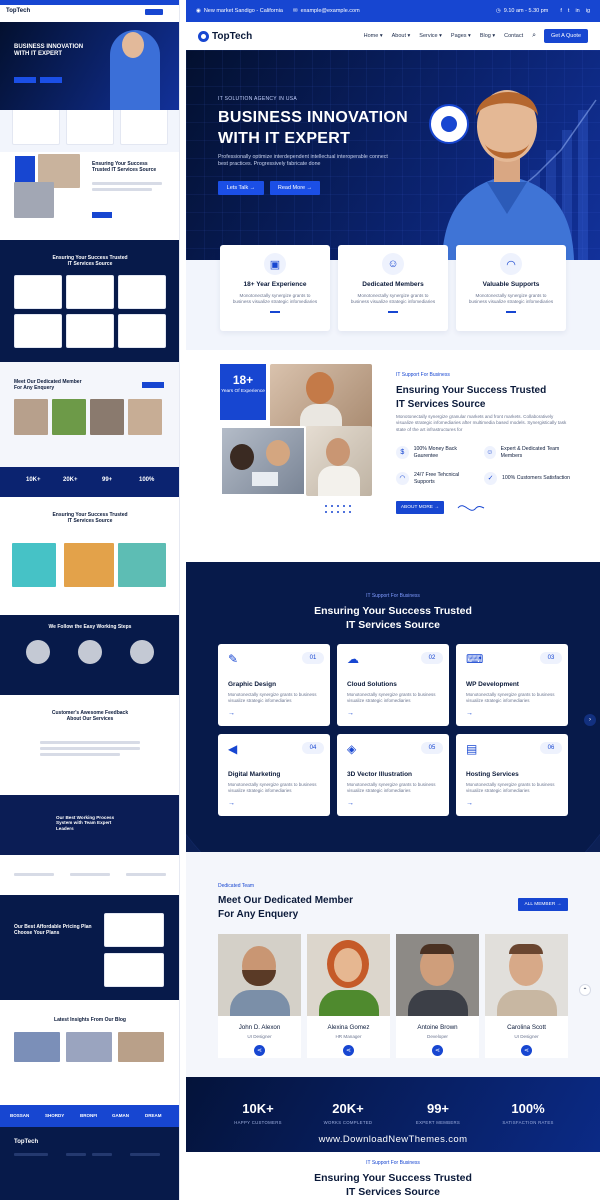  Describe the element at coordinates (490, 453) in the screenshot. I see `team-icon: ☺` at that location.